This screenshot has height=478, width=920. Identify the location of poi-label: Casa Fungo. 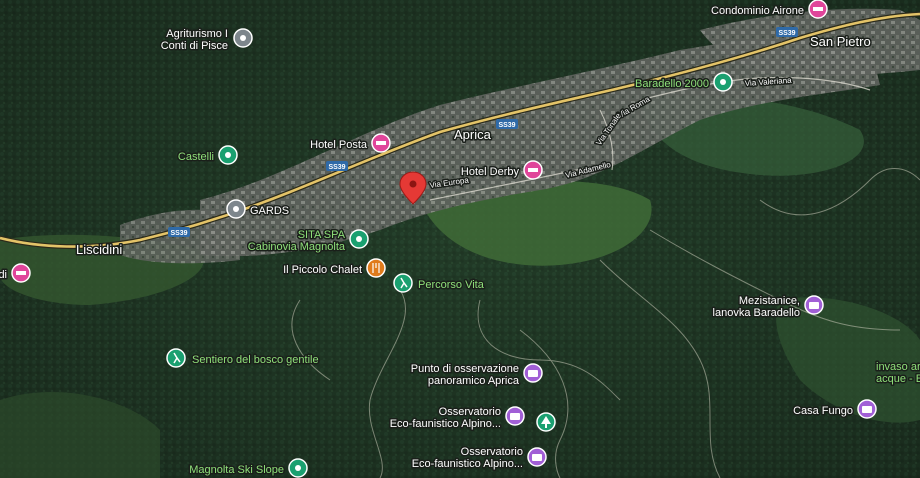
(823, 411).